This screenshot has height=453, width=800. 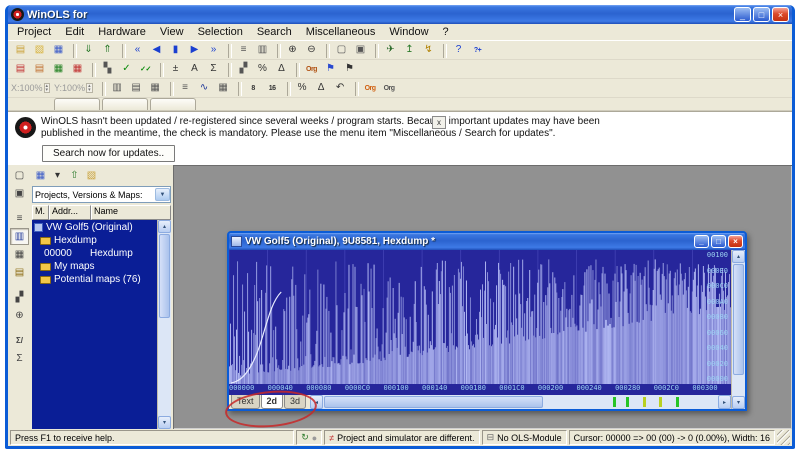 What do you see at coordinates (155, 88) in the screenshot?
I see `grid-view-icon: ▦` at bounding box center [155, 88].